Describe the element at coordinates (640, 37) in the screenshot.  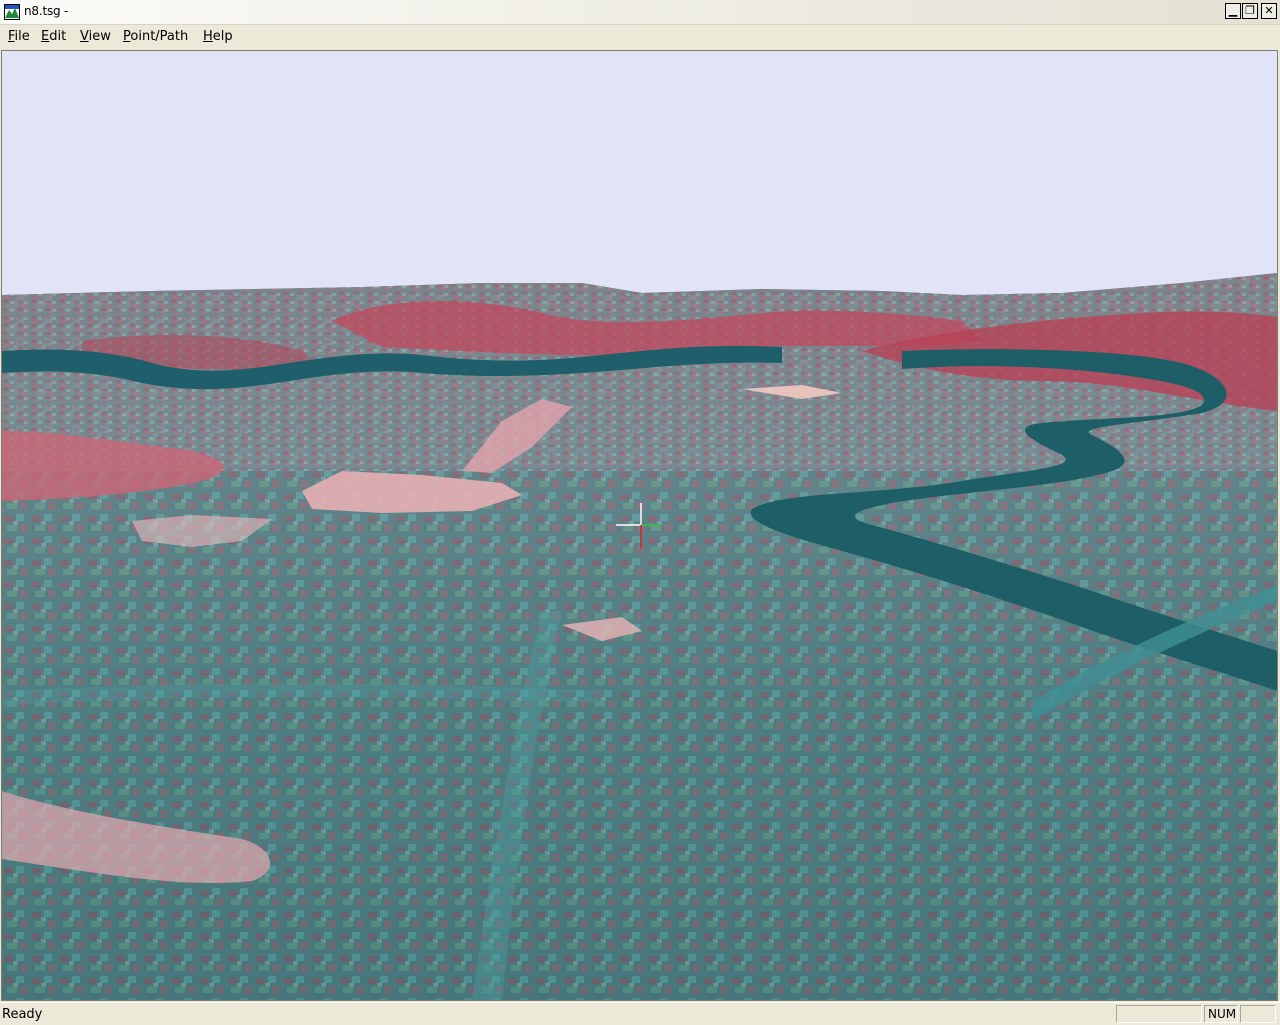
I see `menu-bar: File Edit View Point/Path Help` at that location.